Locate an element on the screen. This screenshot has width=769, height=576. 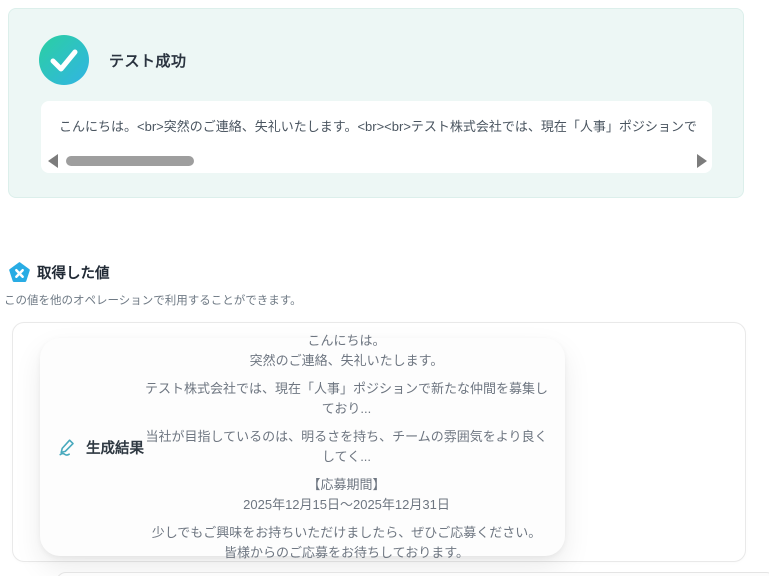
result-line: 皆様からのご応募をお待ちしております。 is located at coordinates (346, 552).